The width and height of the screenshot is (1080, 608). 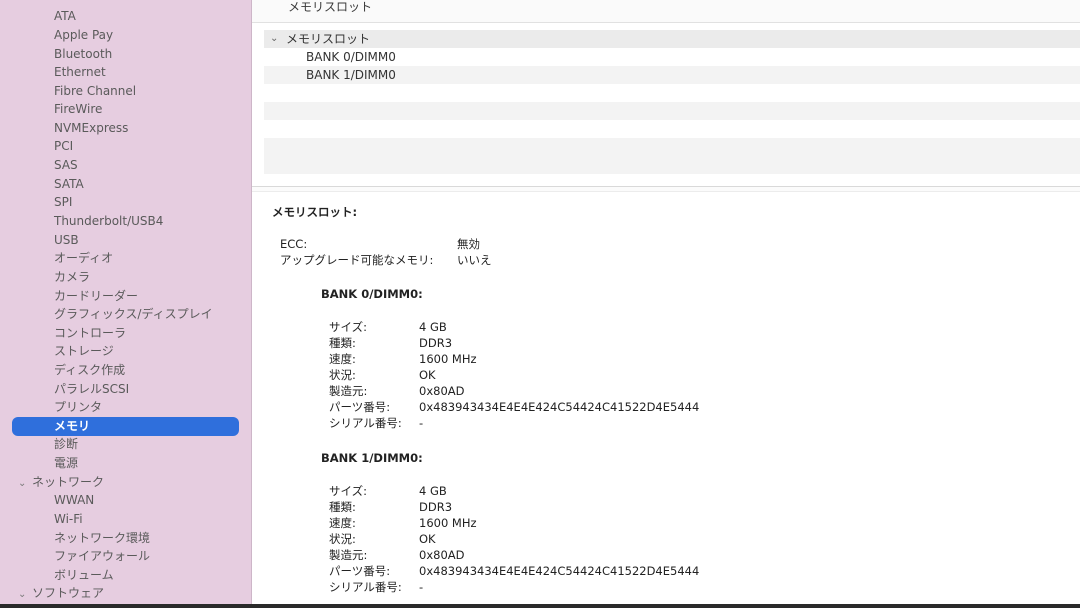 What do you see at coordinates (78, 109) in the screenshot?
I see `sidebar-item-firewire: FireWire` at bounding box center [78, 109].